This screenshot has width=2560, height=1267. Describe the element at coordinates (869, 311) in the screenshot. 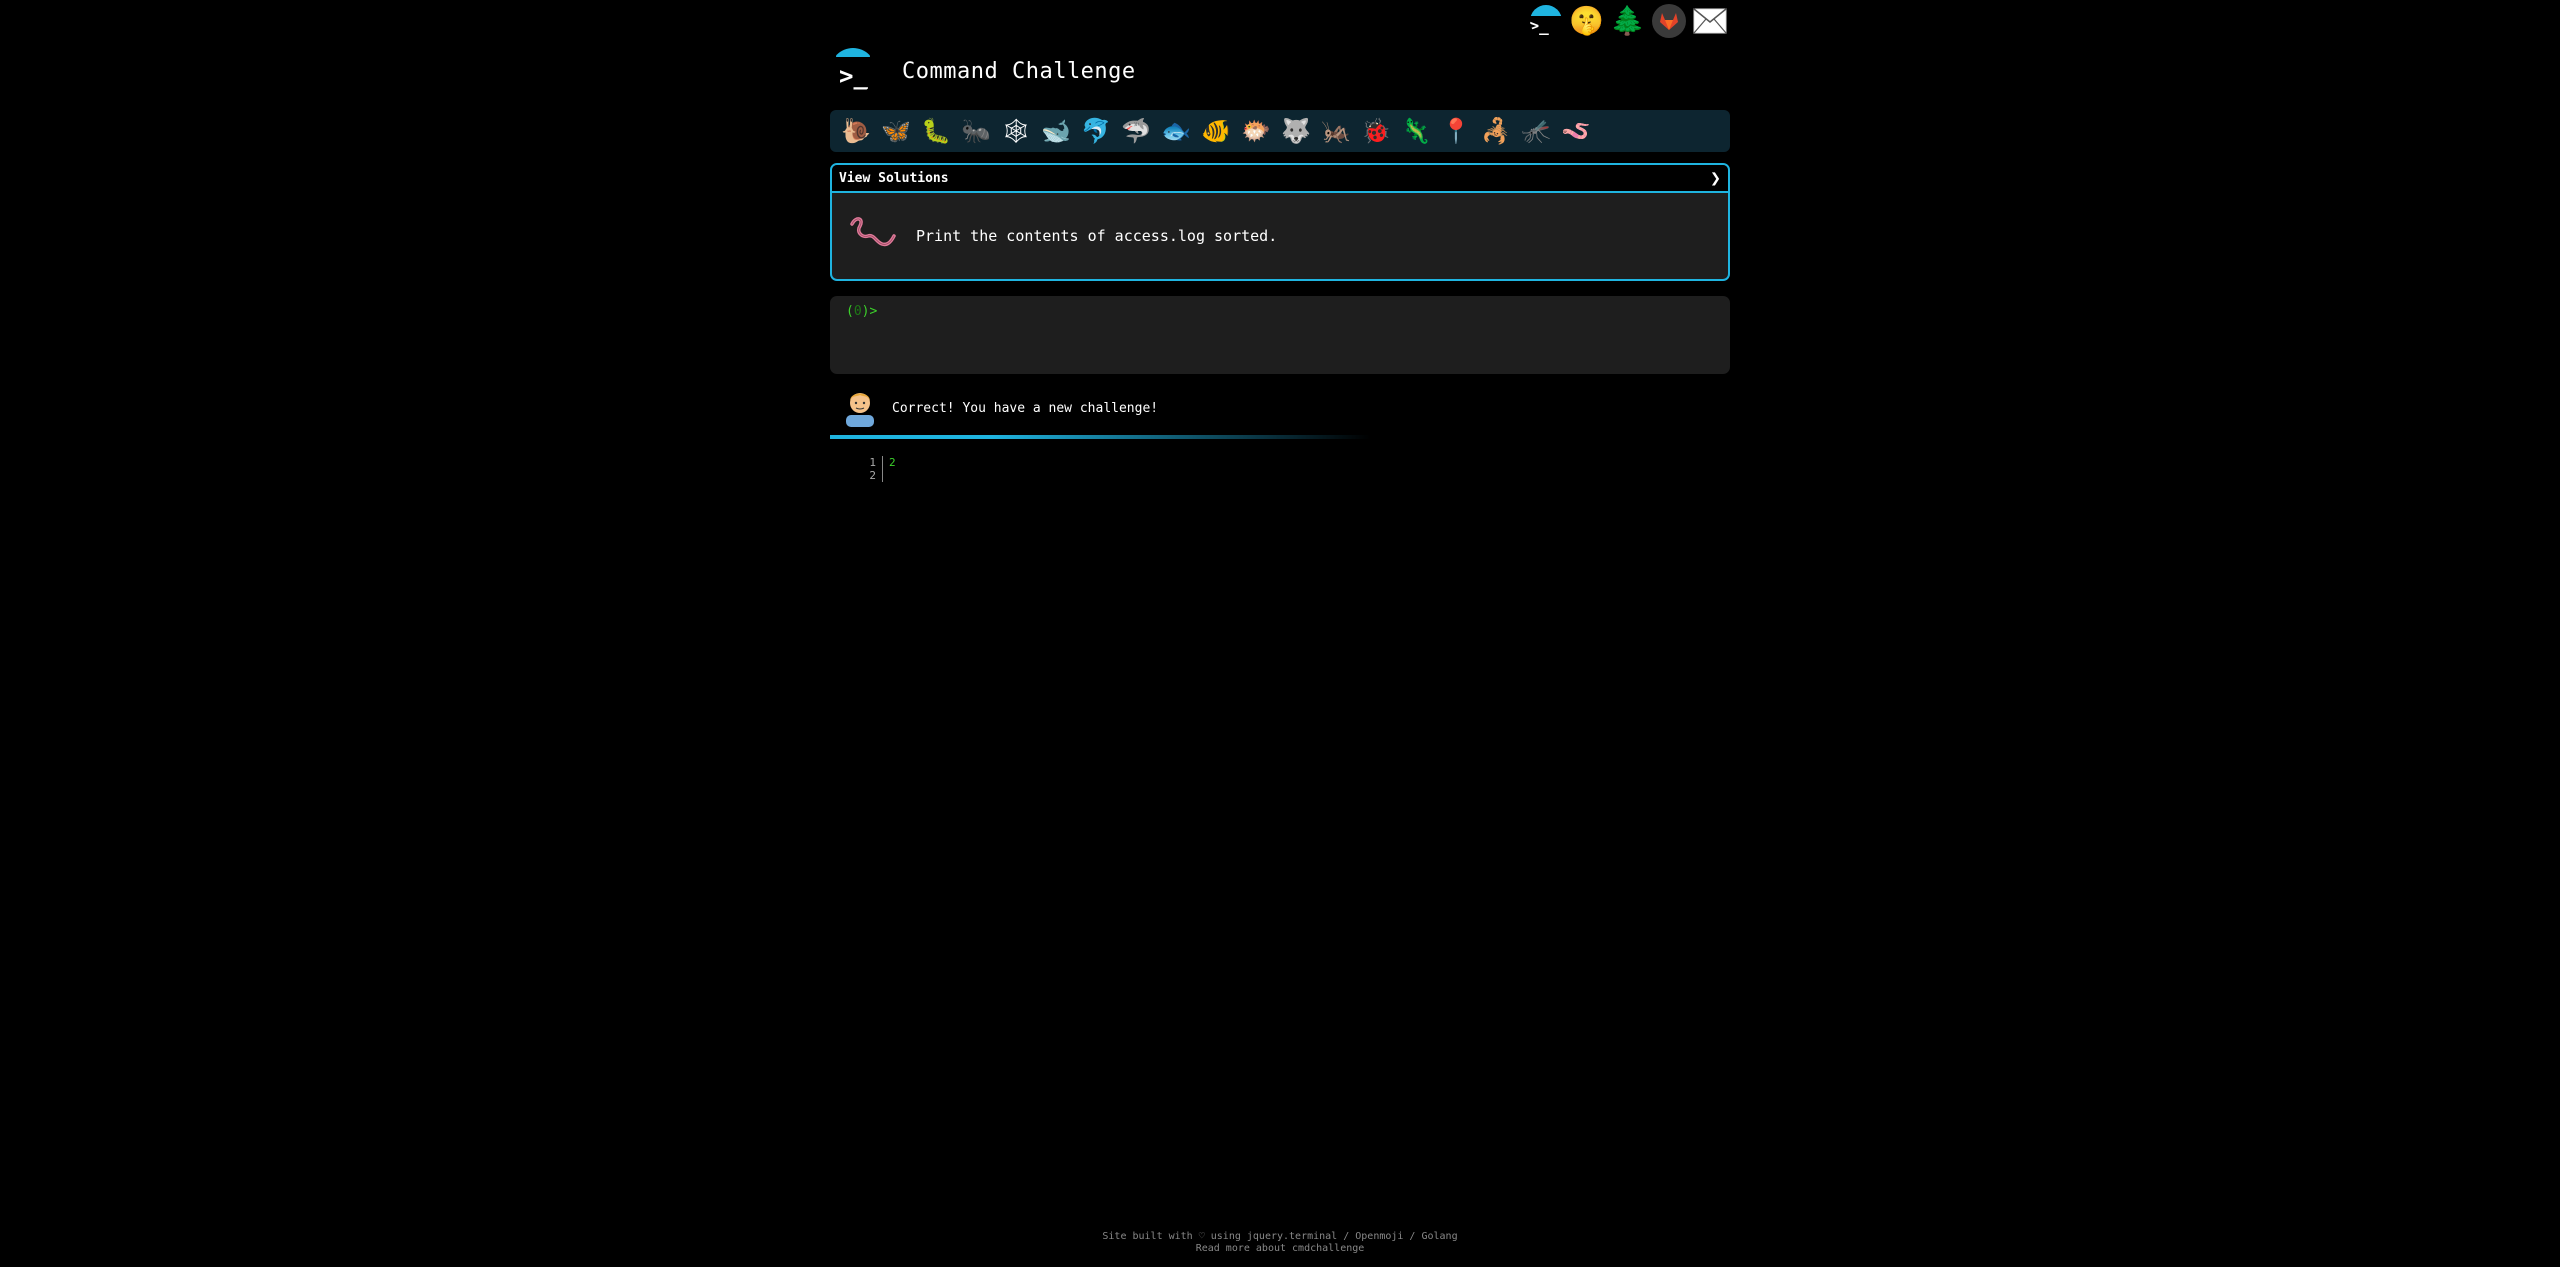

I see `prompt-close: )>` at that location.